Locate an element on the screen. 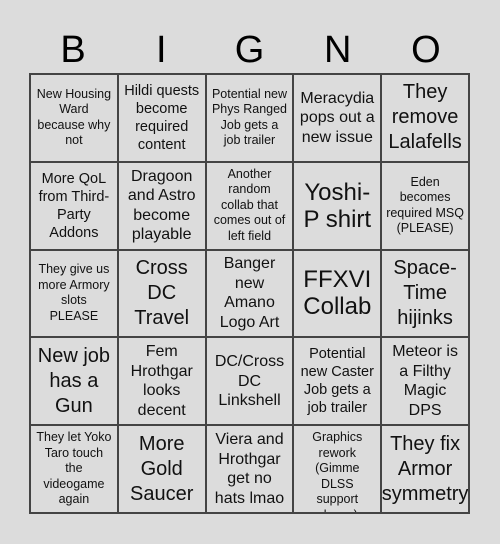 This screenshot has width=500, height=544. header-letter-o: O is located at coordinates (426, 50).